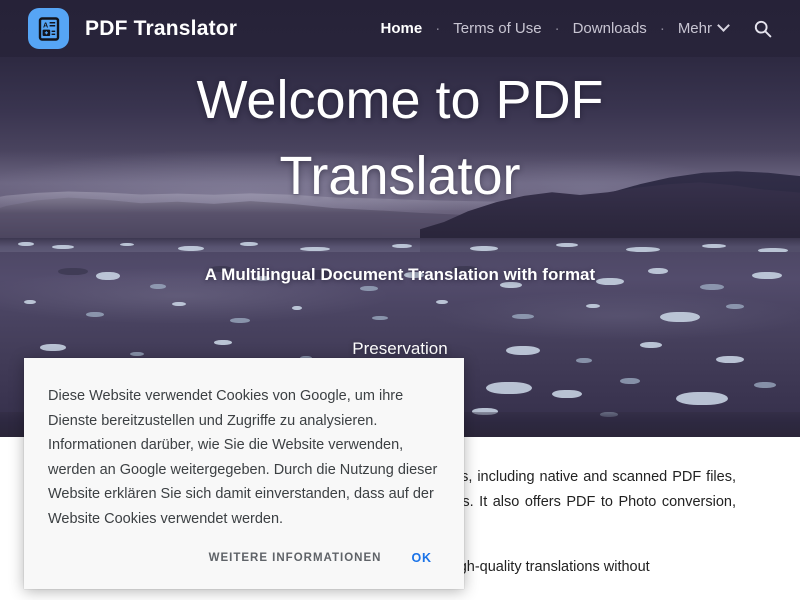 The height and width of the screenshot is (600, 800). I want to click on brand: A PDF Translator, so click(132, 28).